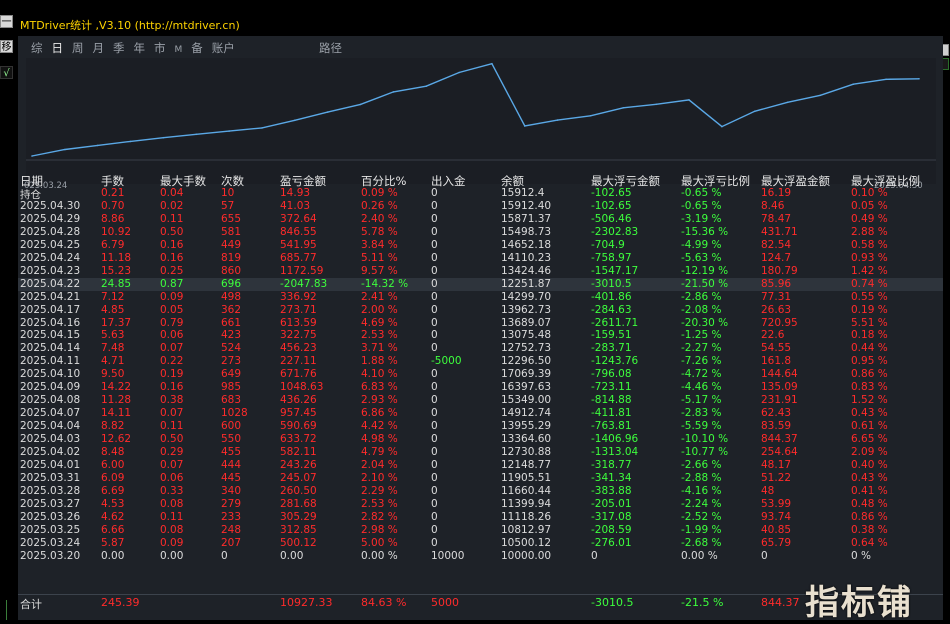  I want to click on table-cell: -758.97, so click(611, 257).